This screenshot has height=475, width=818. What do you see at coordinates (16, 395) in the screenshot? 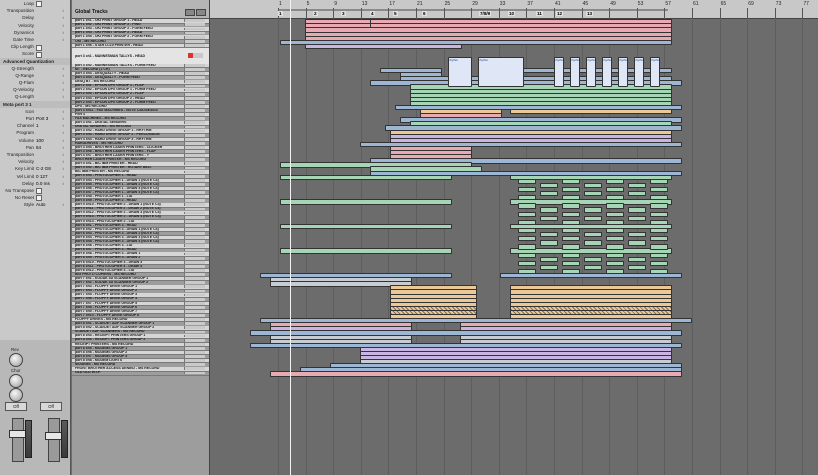
I see `pan-knob` at bounding box center [16, 395].